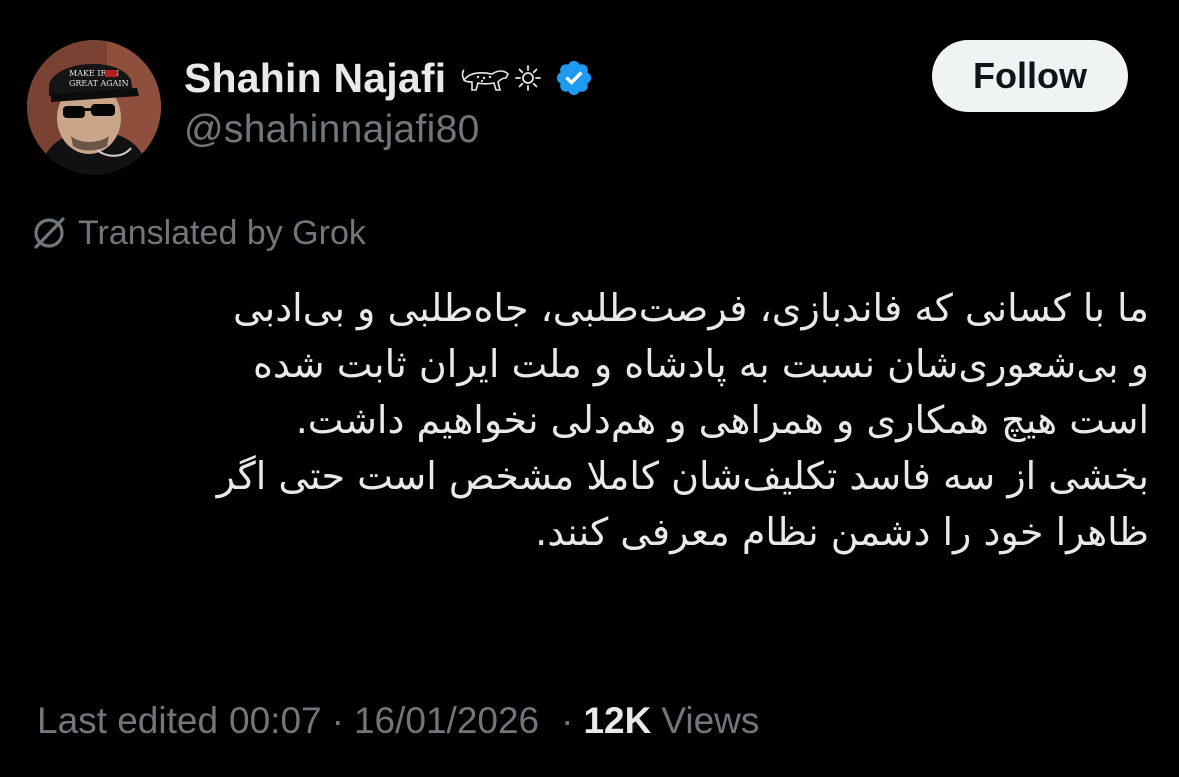 The height and width of the screenshot is (777, 1179). I want to click on author-name-row: Shahin Najafi, so click(389, 78).